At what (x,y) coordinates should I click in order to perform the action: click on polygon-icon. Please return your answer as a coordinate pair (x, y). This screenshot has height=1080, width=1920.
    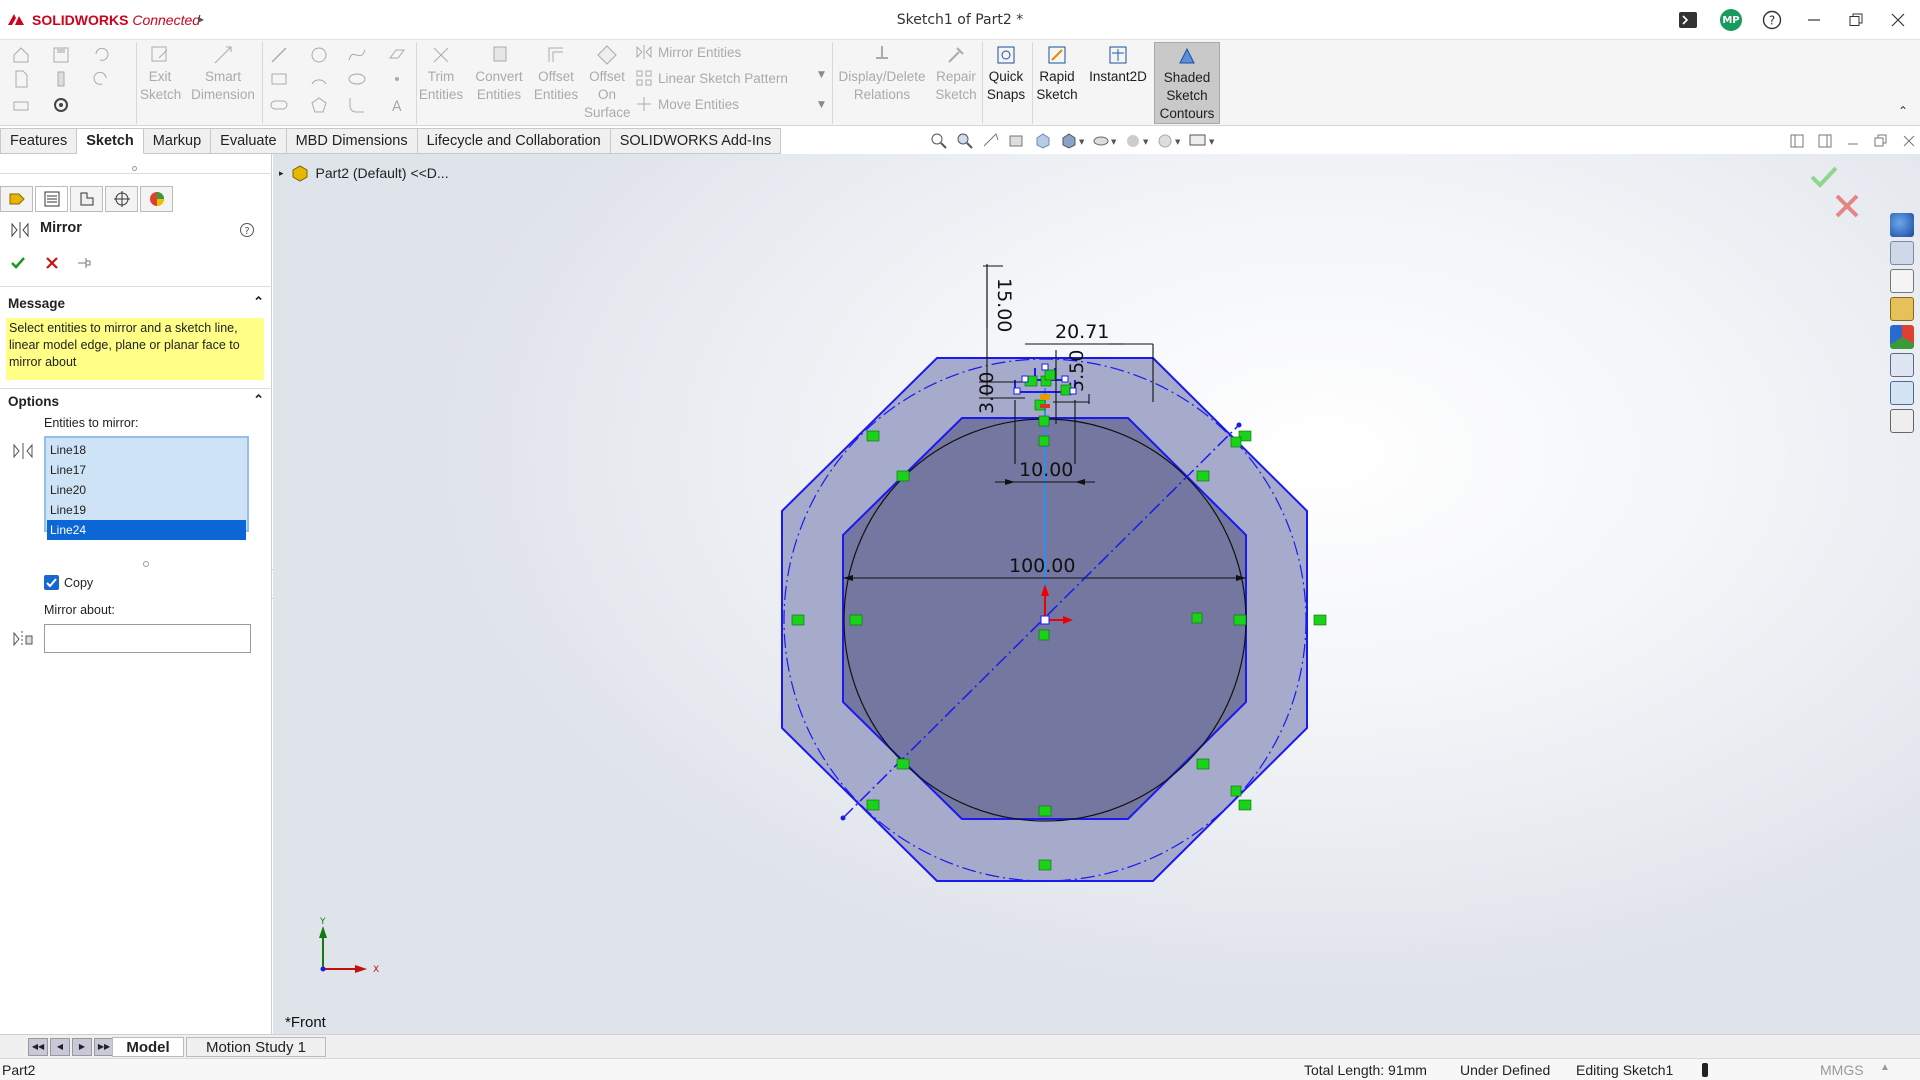
    Looking at the image, I should click on (319, 105).